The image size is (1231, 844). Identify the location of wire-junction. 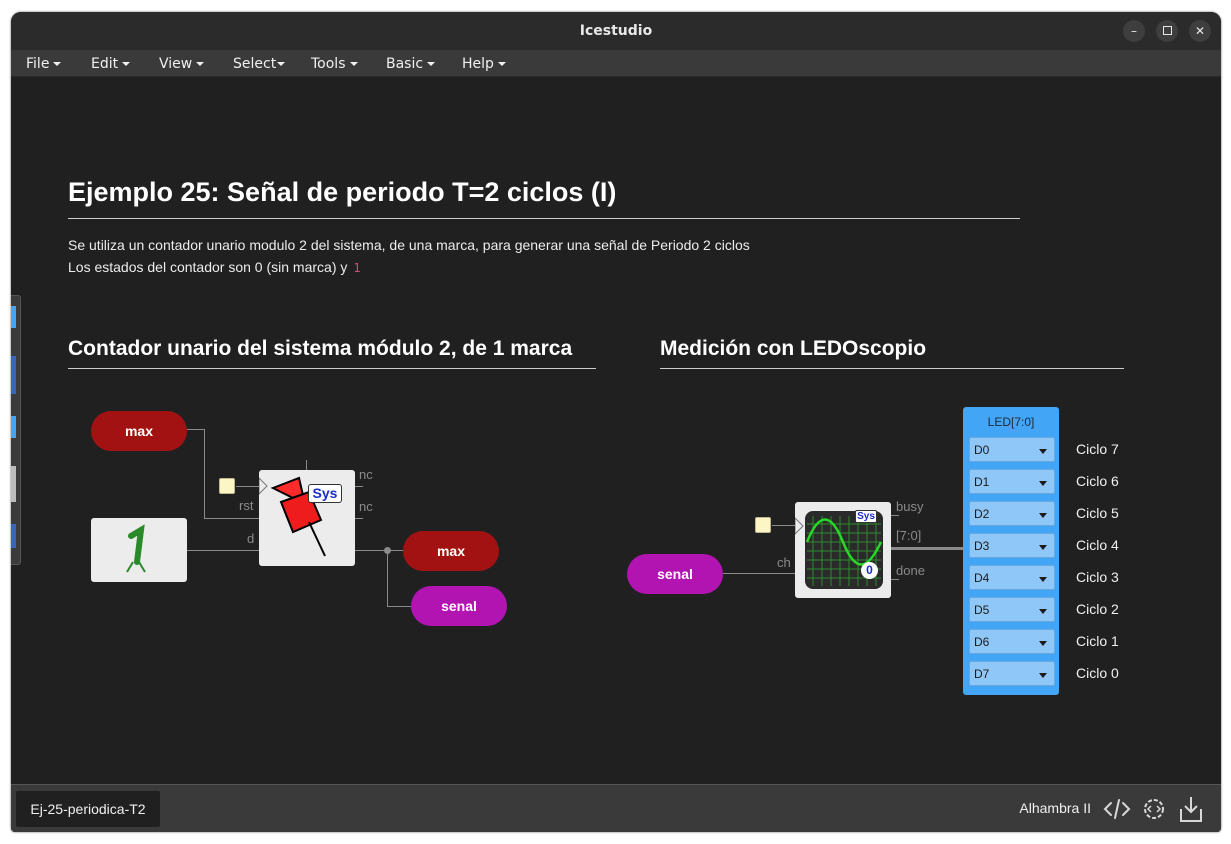
(387, 550).